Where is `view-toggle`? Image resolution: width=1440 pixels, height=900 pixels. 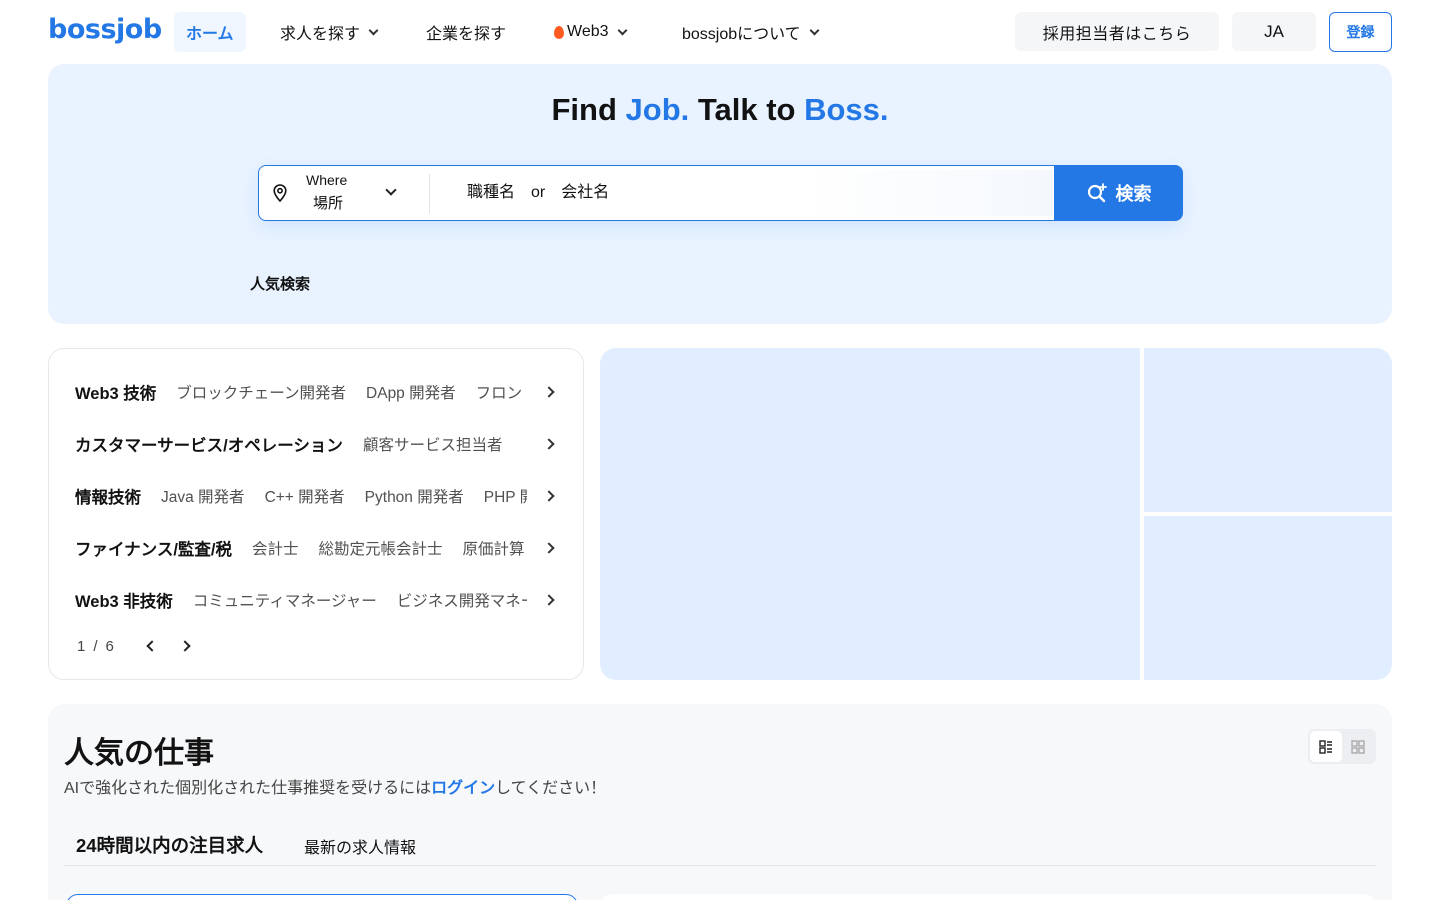 view-toggle is located at coordinates (1342, 746).